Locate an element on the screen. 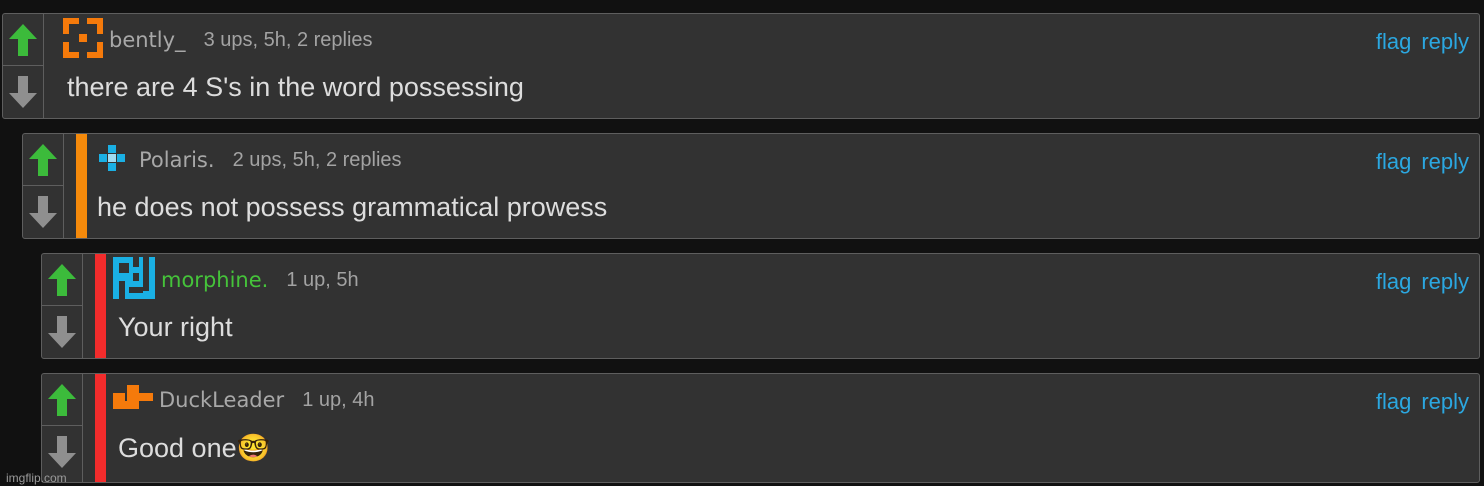  watermark: imgflip.com is located at coordinates (36, 478).